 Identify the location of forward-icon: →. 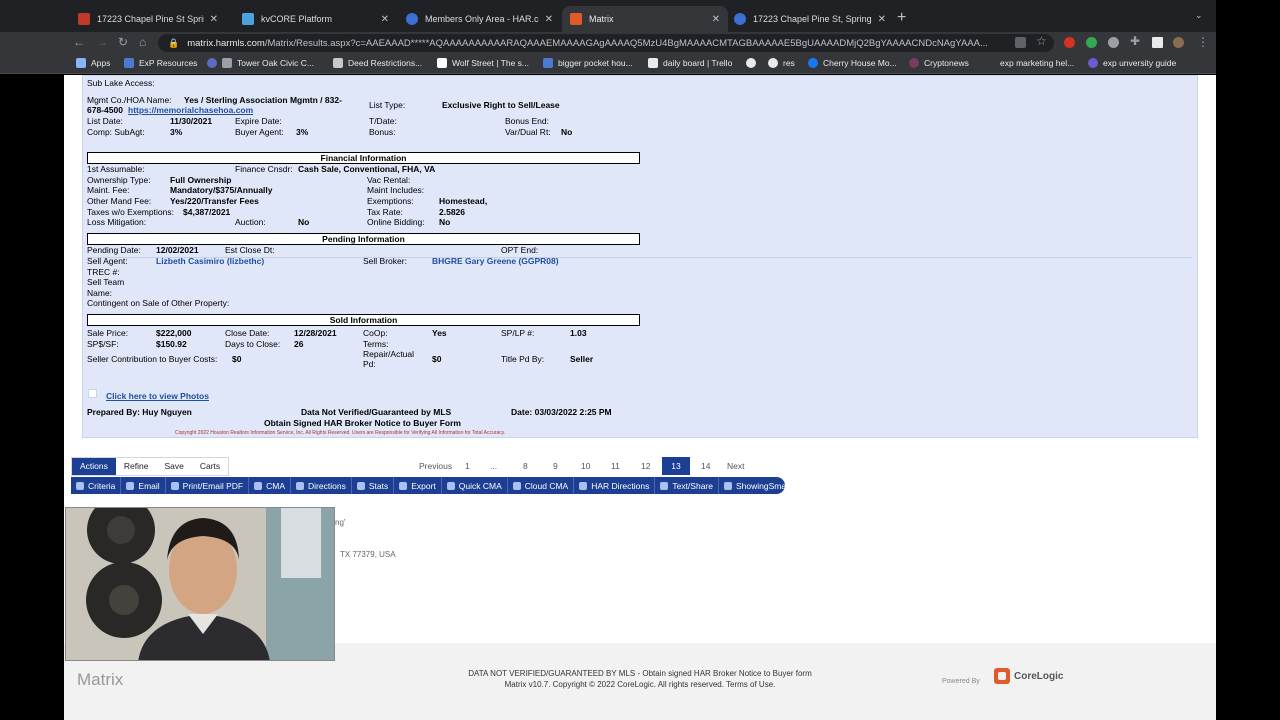
(102, 42).